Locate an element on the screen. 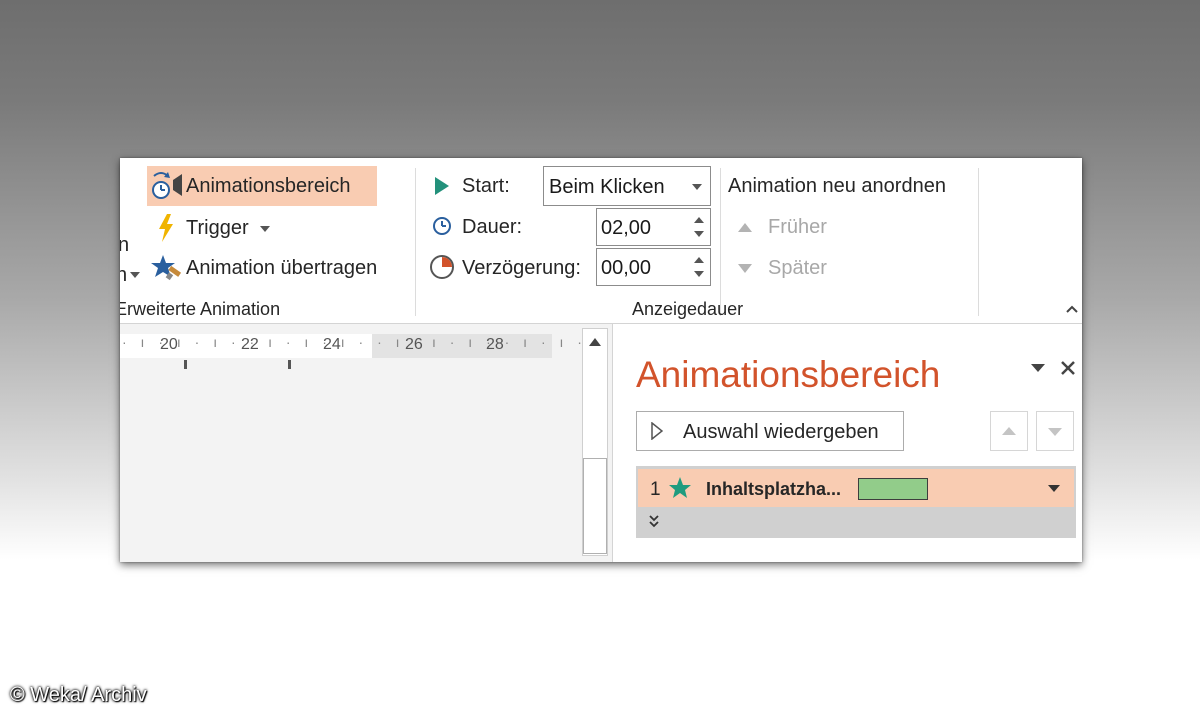  ruler-tick: 20 is located at coordinates (169, 344).